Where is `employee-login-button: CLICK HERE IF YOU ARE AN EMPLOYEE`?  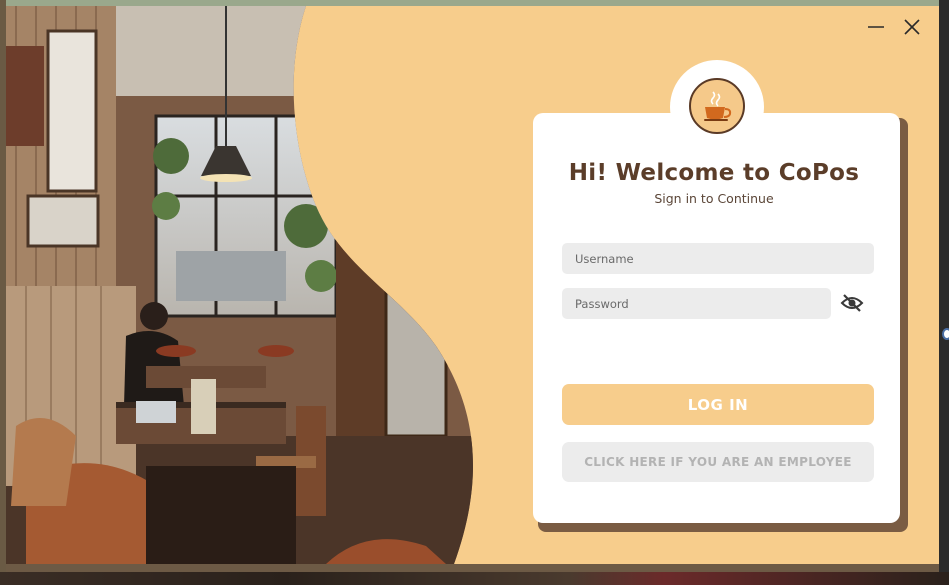 employee-login-button: CLICK HERE IF YOU ARE AN EMPLOYEE is located at coordinates (718, 462).